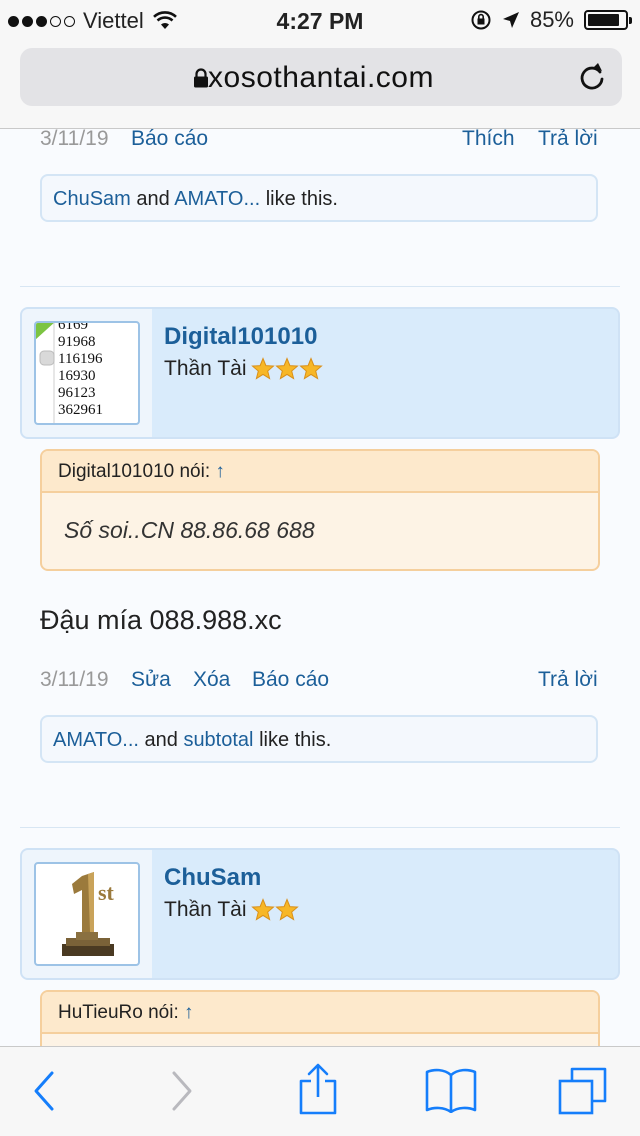 This screenshot has height=1136, width=640. Describe the element at coordinates (77, 342) in the screenshot. I see `avatar-number-line: 91968` at that location.